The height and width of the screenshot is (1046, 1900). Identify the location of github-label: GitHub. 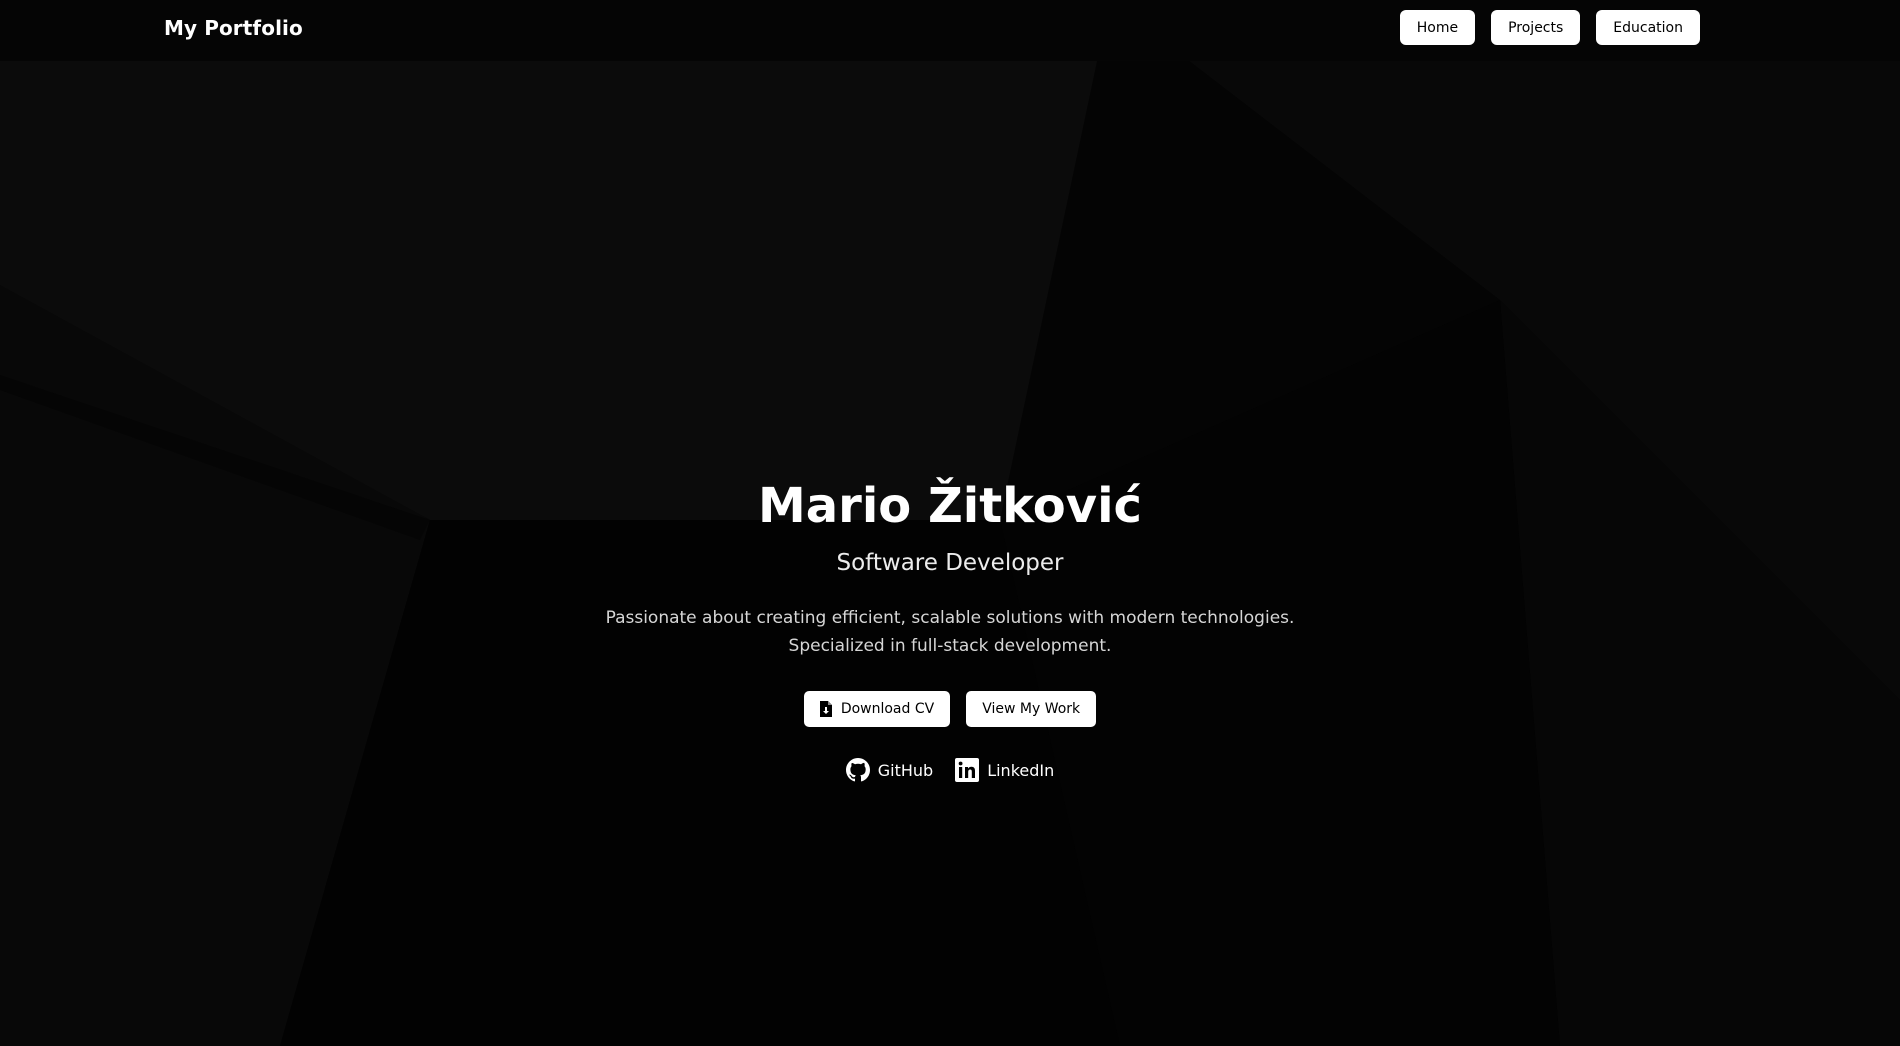
(905, 770).